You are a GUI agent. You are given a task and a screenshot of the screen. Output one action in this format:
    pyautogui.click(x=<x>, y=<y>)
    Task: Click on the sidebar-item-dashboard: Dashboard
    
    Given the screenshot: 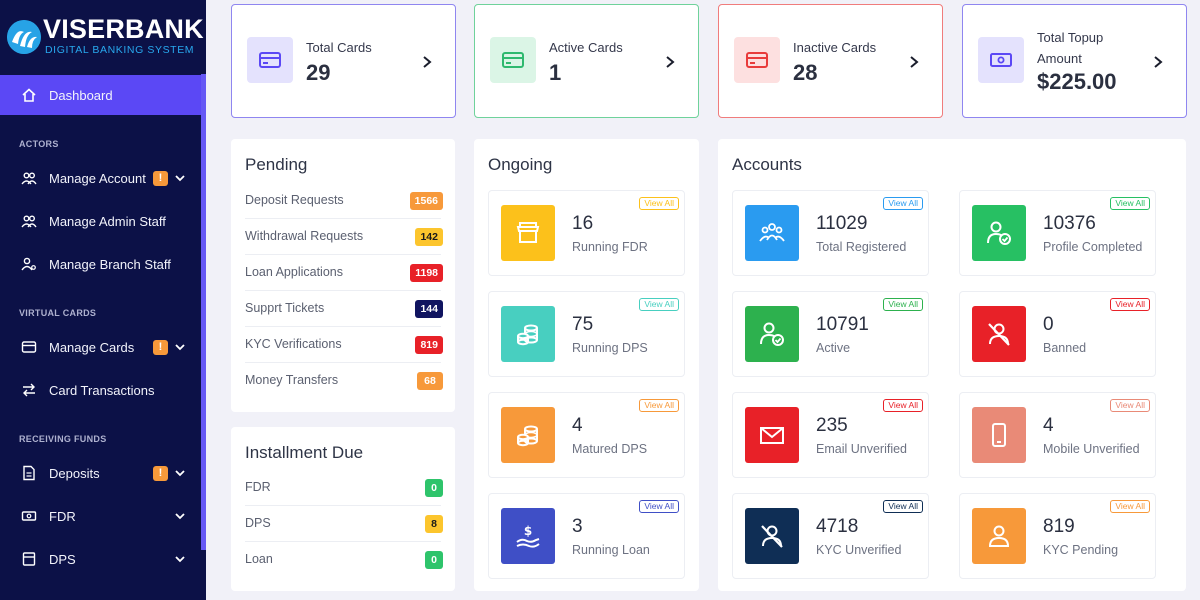 What is the action you would take?
    pyautogui.click(x=100, y=95)
    